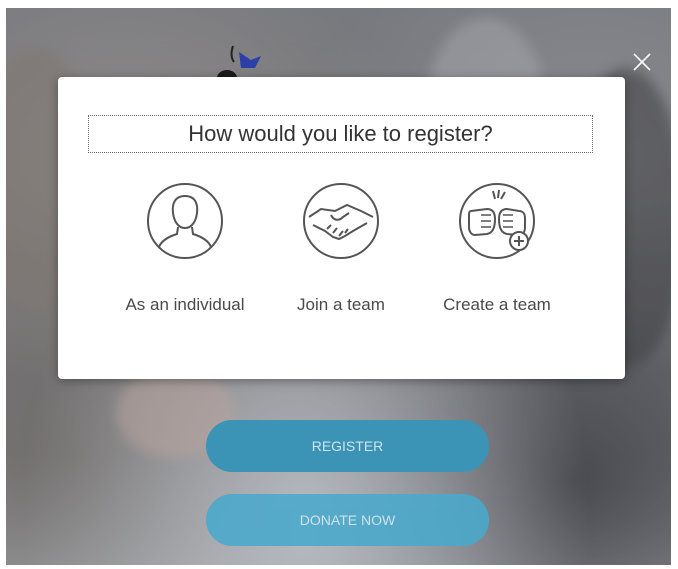 This screenshot has width=678, height=569. What do you see at coordinates (341, 221) in the screenshot?
I see `handshake-icon` at bounding box center [341, 221].